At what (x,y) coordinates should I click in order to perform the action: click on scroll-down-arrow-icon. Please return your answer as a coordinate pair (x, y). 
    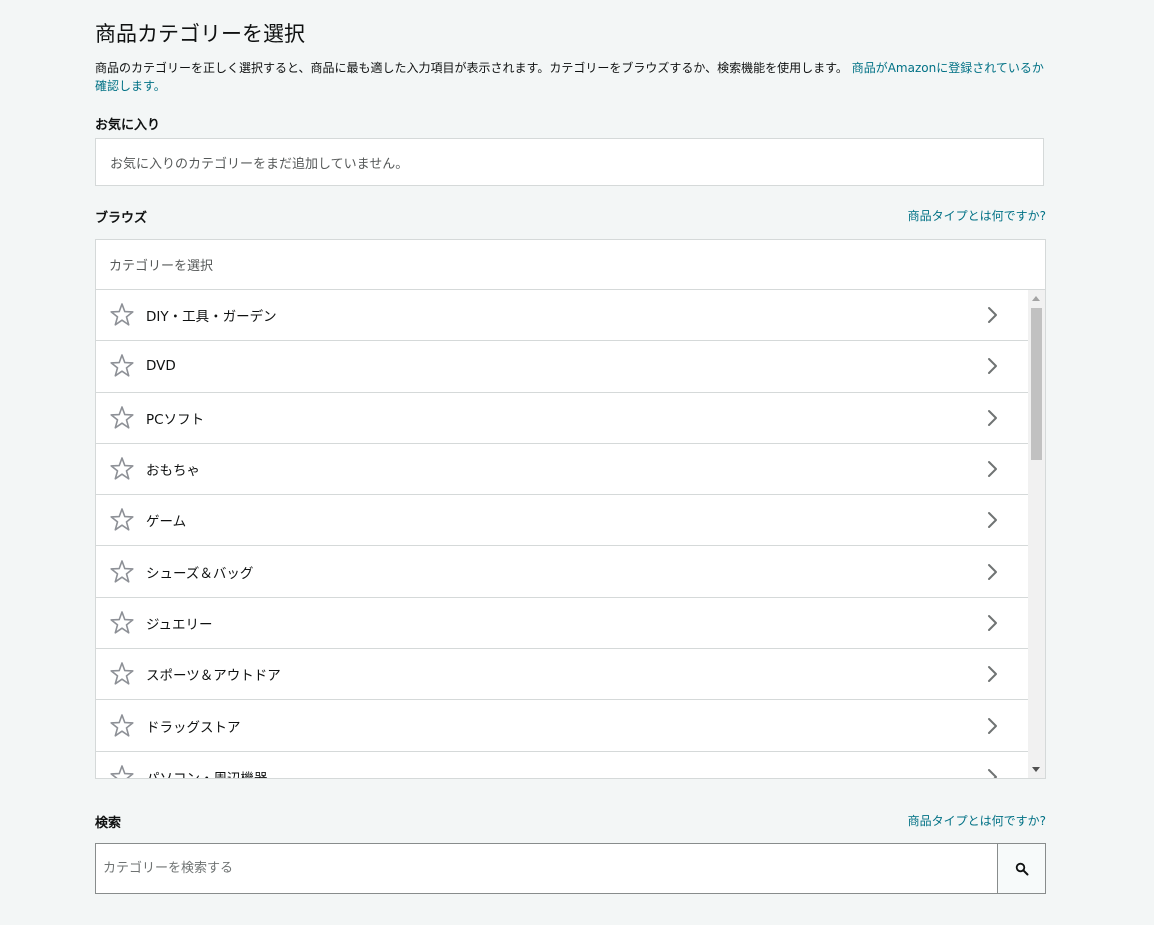
    Looking at the image, I should click on (1036, 769).